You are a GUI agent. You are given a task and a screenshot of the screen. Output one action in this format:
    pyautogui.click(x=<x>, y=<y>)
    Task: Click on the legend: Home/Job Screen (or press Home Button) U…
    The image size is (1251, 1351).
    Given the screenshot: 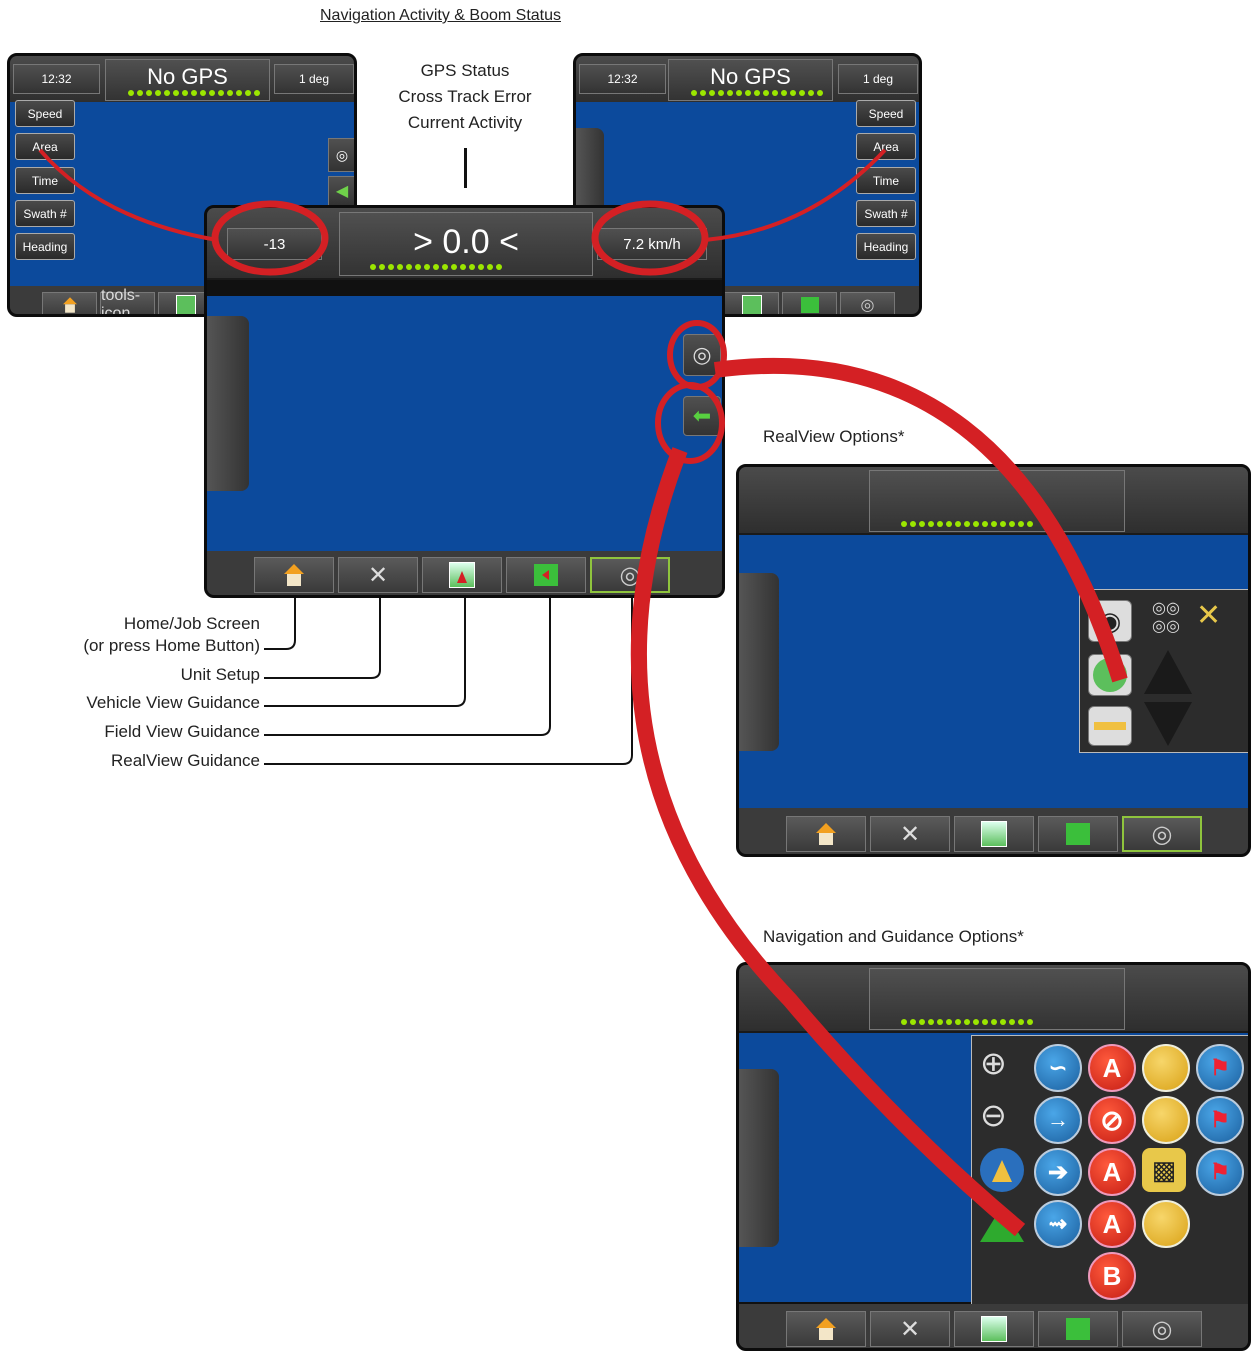 What is the action you would take?
    pyautogui.click(x=150, y=692)
    